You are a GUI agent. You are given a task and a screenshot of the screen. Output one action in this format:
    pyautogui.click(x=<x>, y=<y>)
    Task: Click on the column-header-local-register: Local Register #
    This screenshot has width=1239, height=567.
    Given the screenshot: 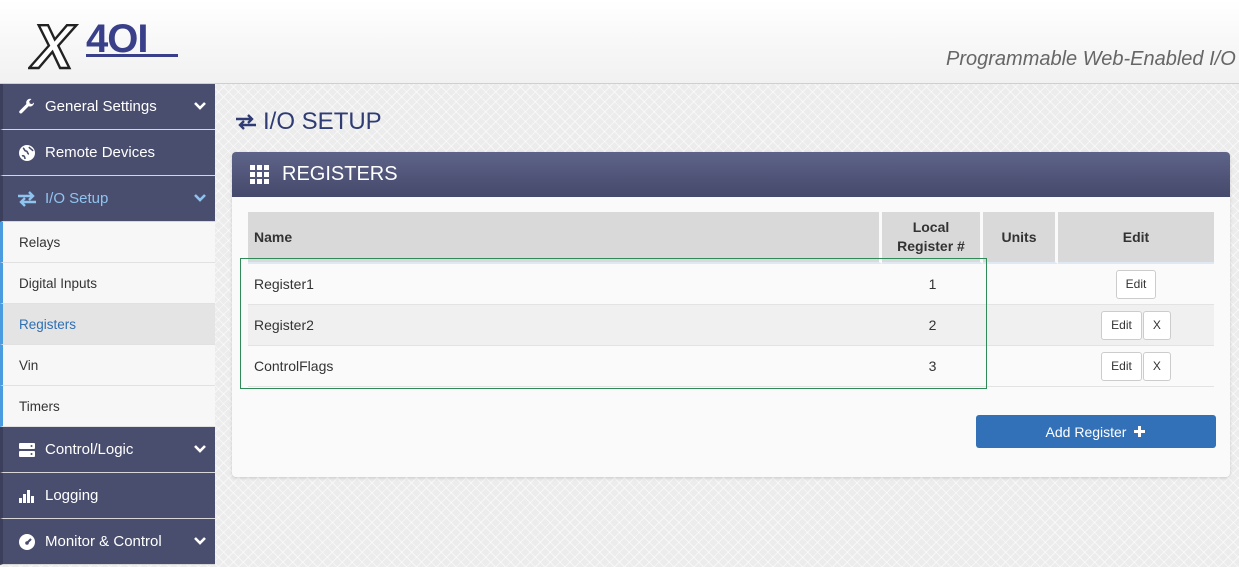 What is the action you would take?
    pyautogui.click(x=932, y=238)
    